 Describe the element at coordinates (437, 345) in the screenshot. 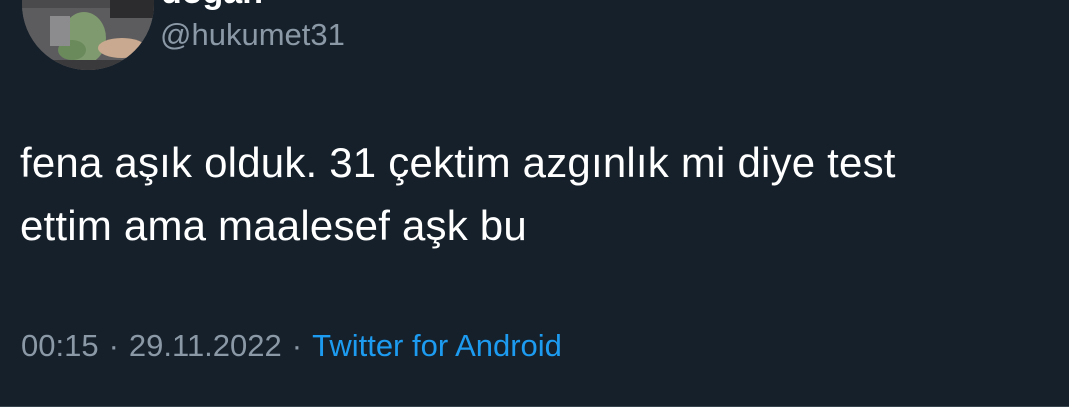

I see `tweet-source-link: Twitter for Android` at that location.